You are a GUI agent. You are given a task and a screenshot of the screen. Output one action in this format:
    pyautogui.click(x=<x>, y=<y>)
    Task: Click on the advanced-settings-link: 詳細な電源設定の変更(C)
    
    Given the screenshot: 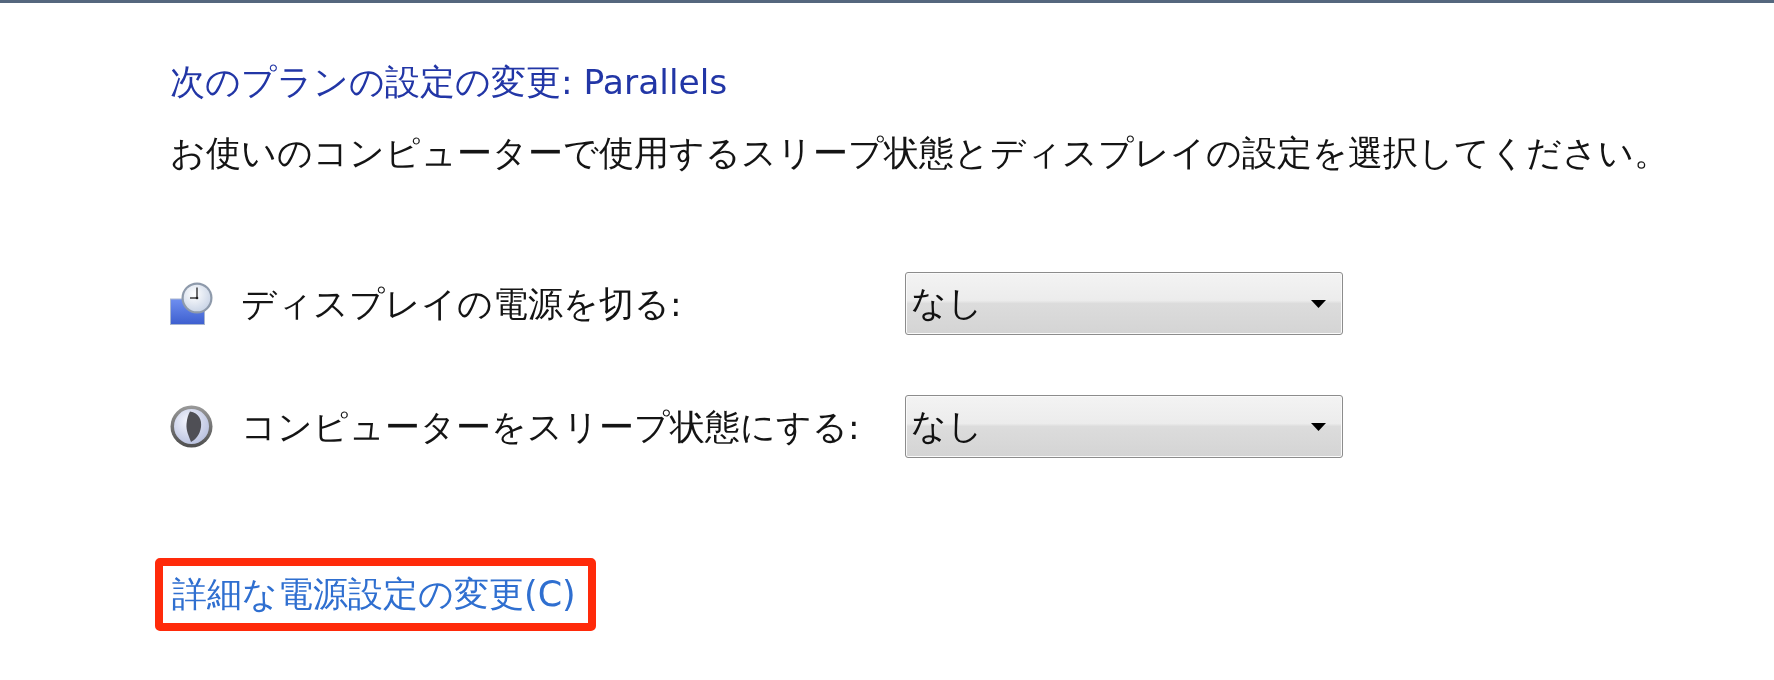 What is the action you would take?
    pyautogui.click(x=374, y=594)
    